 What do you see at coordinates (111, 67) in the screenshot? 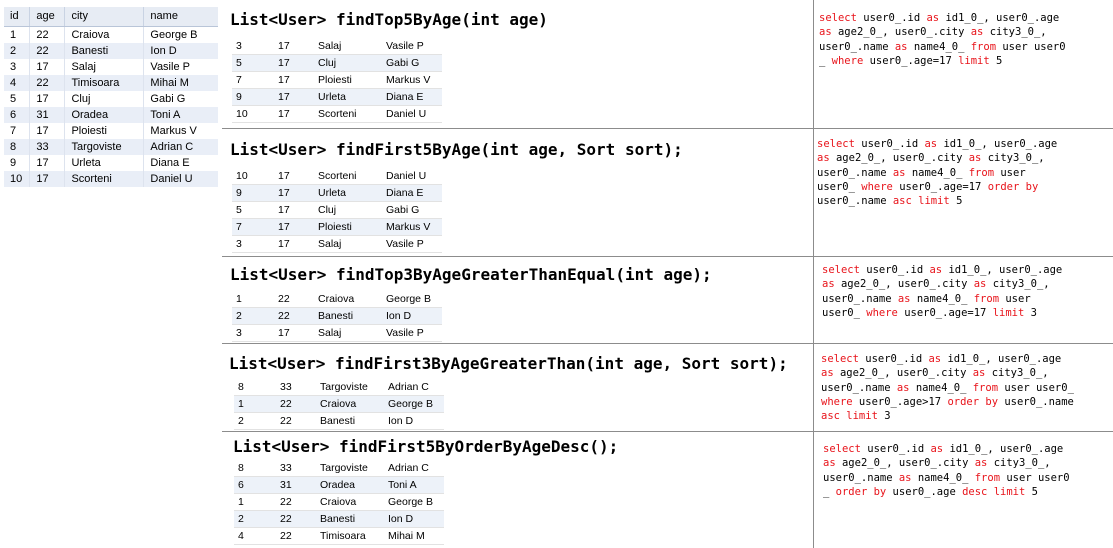
I see `table-row: 3 17 Salaj Vasile P` at bounding box center [111, 67].